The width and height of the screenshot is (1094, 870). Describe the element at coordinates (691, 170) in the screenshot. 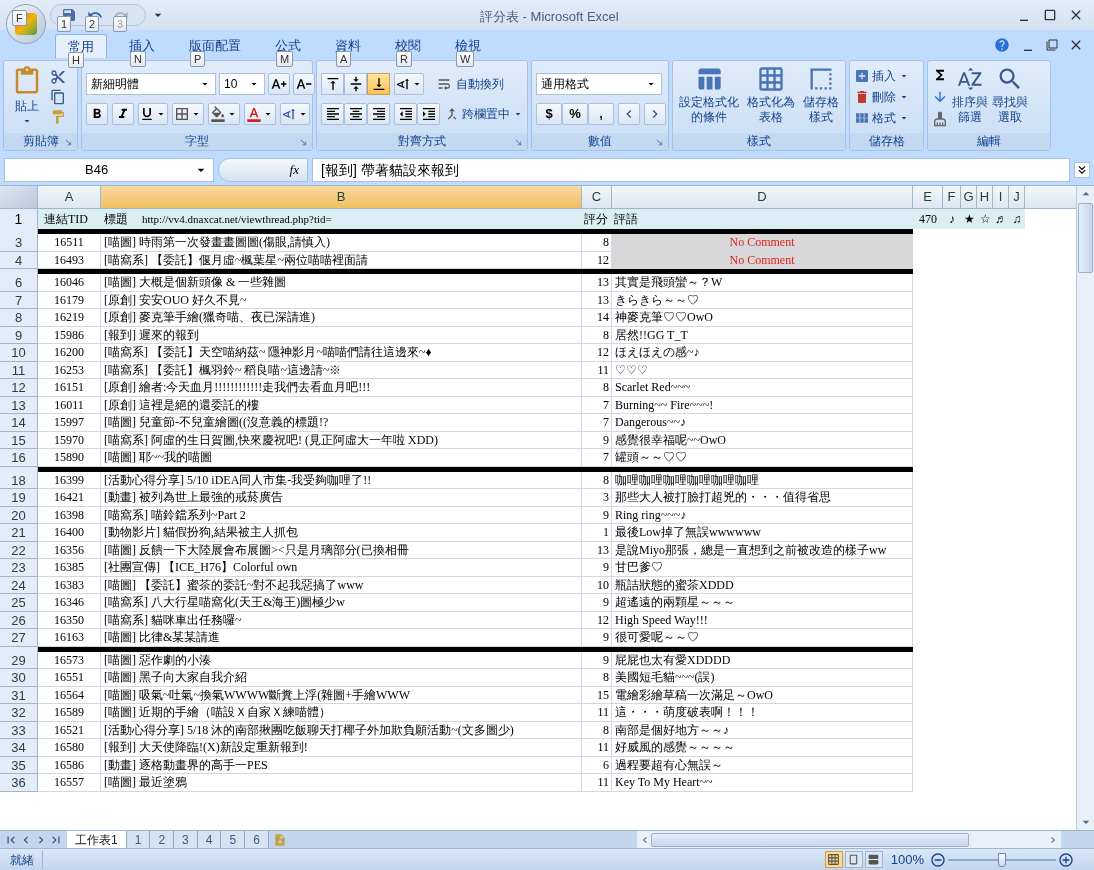

I see `formula-field: [報到] 帶著貓設來報到` at that location.